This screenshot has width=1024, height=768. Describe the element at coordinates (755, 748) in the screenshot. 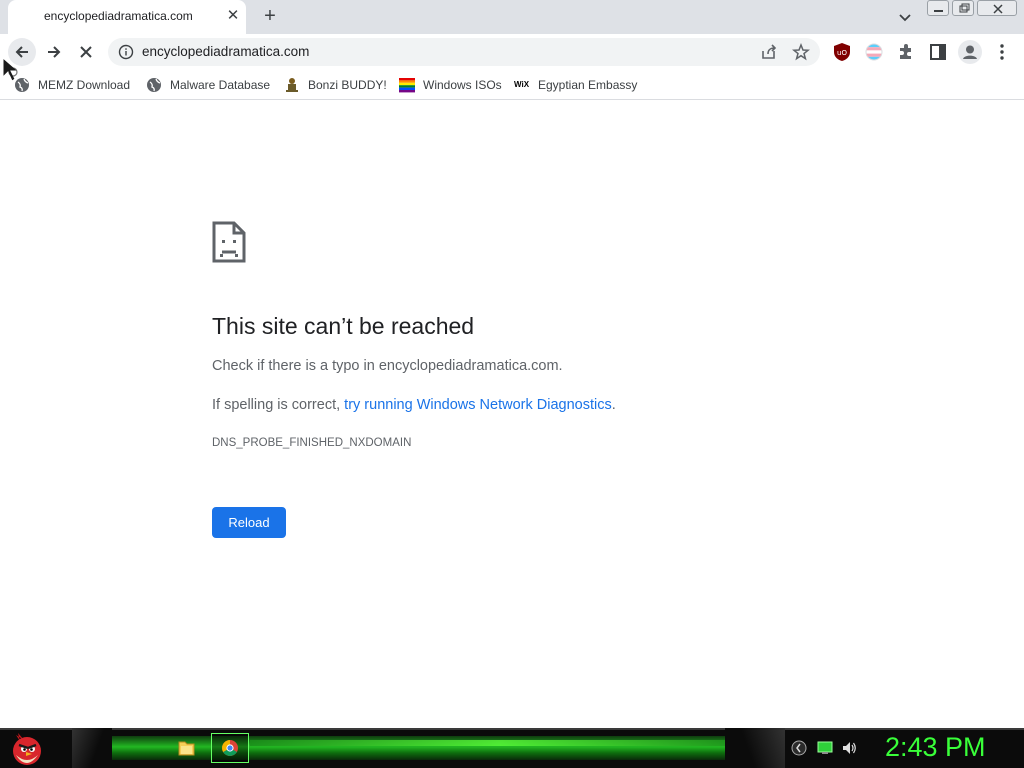

I see `taskbar-right-bevel` at that location.